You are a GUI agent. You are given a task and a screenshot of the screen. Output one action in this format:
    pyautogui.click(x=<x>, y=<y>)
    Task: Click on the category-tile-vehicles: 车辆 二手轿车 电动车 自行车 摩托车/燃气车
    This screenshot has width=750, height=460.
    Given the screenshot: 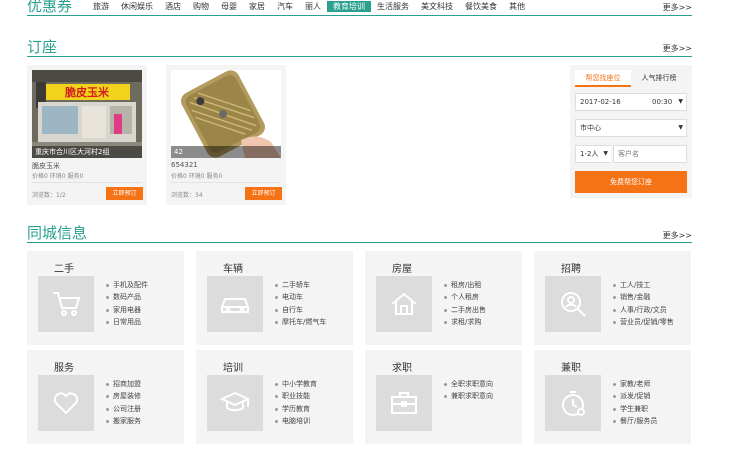 What is the action you would take?
    pyautogui.click(x=274, y=298)
    